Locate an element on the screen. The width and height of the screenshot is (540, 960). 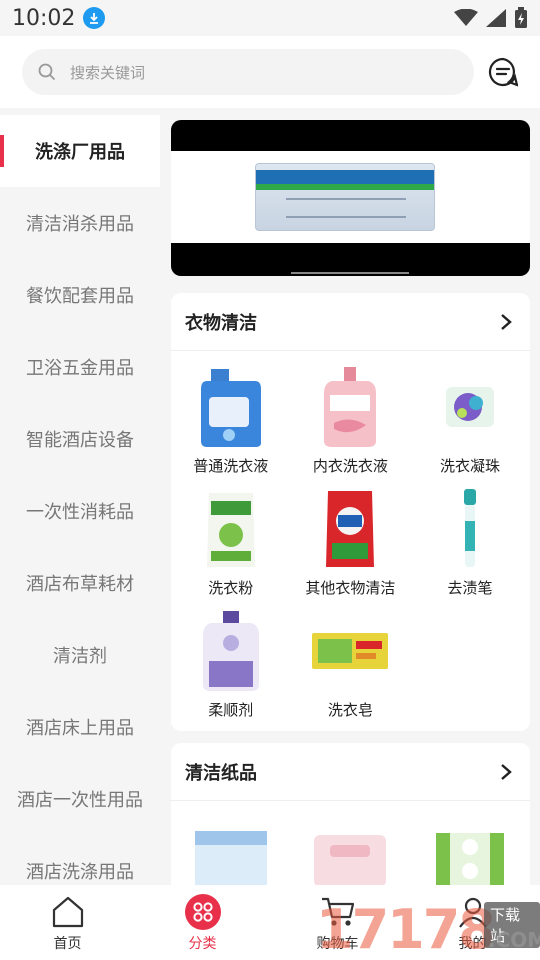
laundry-powder-image is located at coordinates (231, 529).